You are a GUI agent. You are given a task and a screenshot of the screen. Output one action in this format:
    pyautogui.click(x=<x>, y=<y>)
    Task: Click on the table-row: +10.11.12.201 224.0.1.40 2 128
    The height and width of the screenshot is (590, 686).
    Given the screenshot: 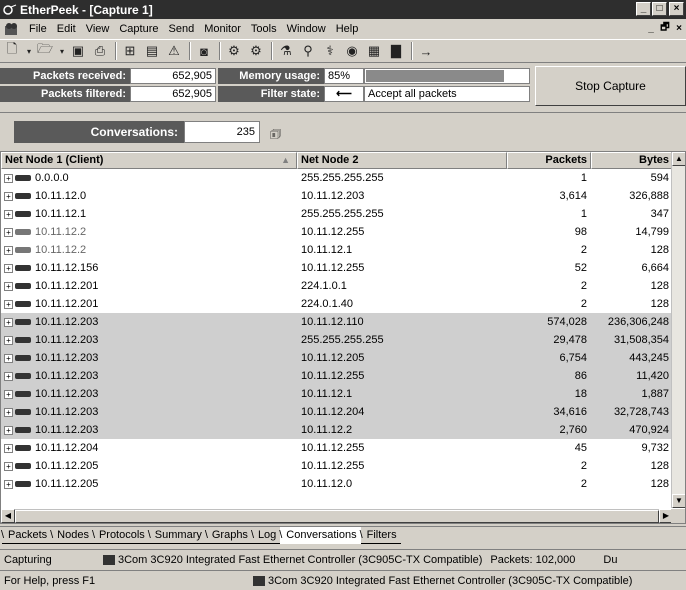 What is the action you would take?
    pyautogui.click(x=337, y=304)
    